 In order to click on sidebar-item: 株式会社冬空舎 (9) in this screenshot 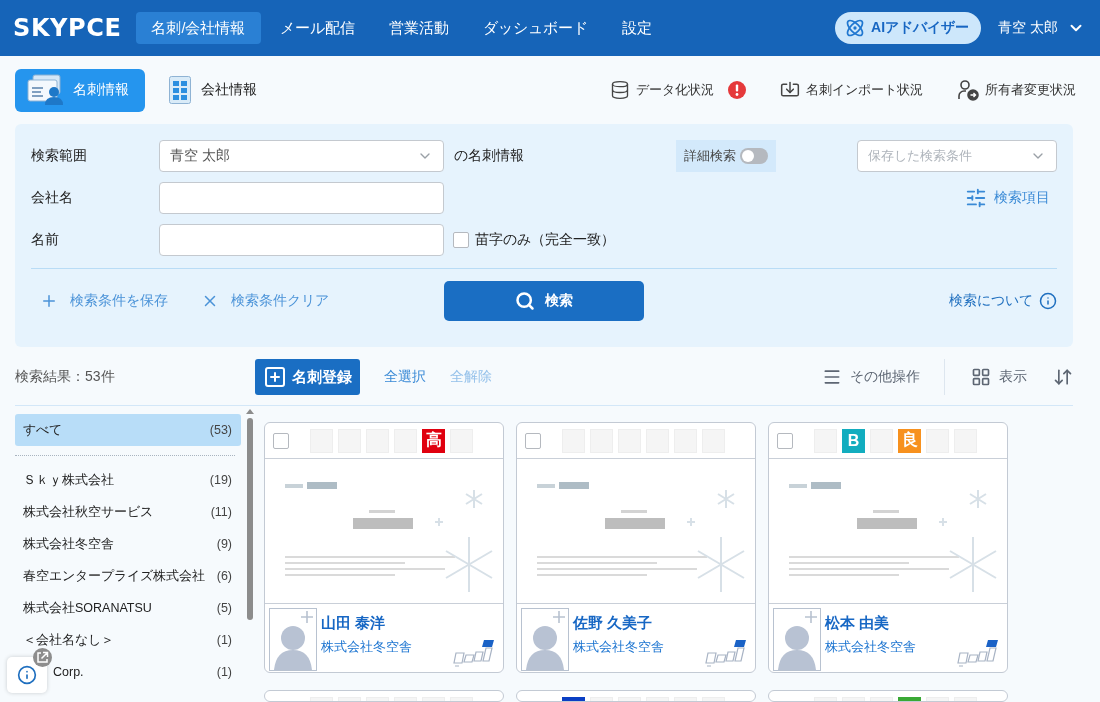, I will do `click(128, 544)`.